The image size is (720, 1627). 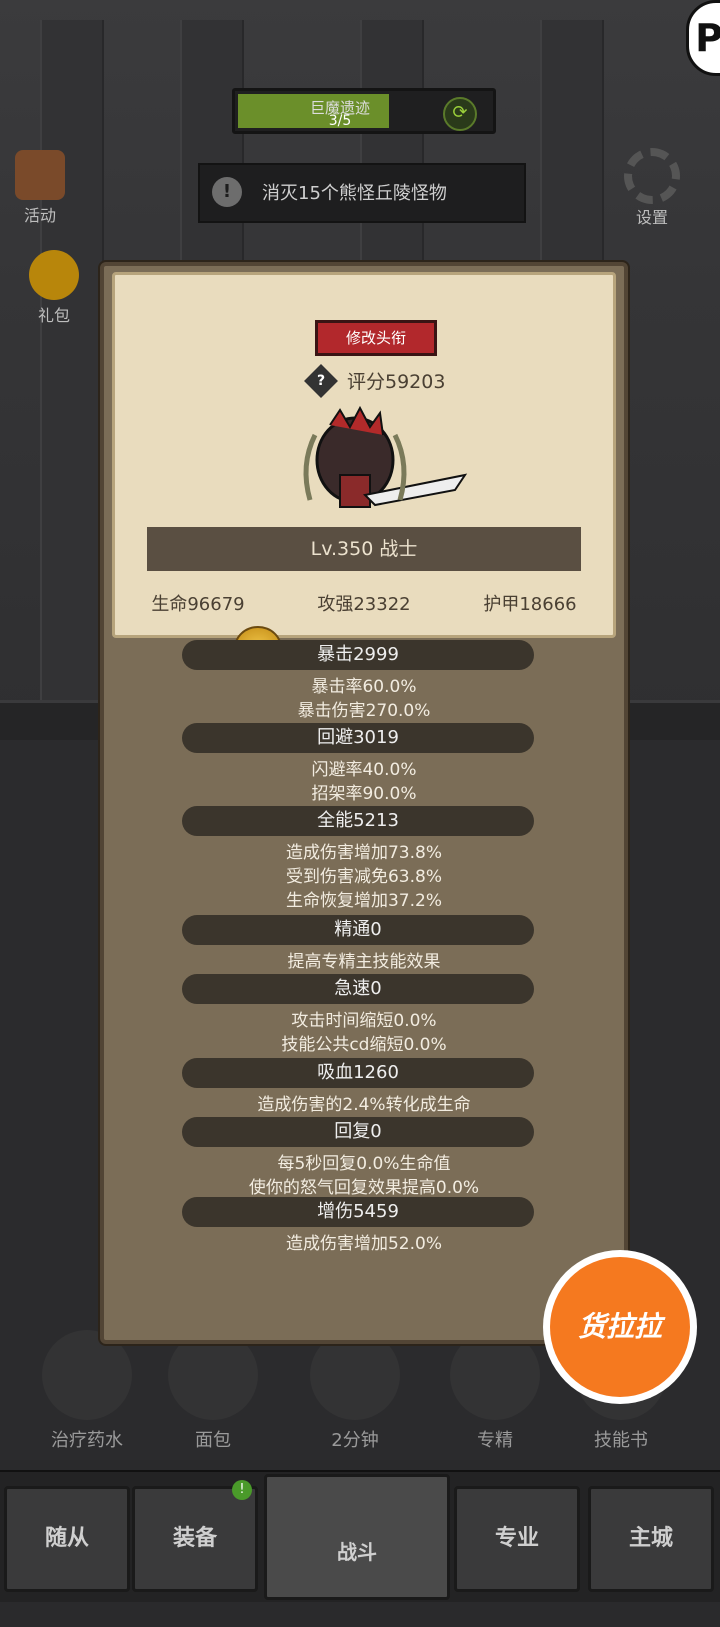 What do you see at coordinates (651, 1539) in the screenshot?
I see `nav-city: 主城` at bounding box center [651, 1539].